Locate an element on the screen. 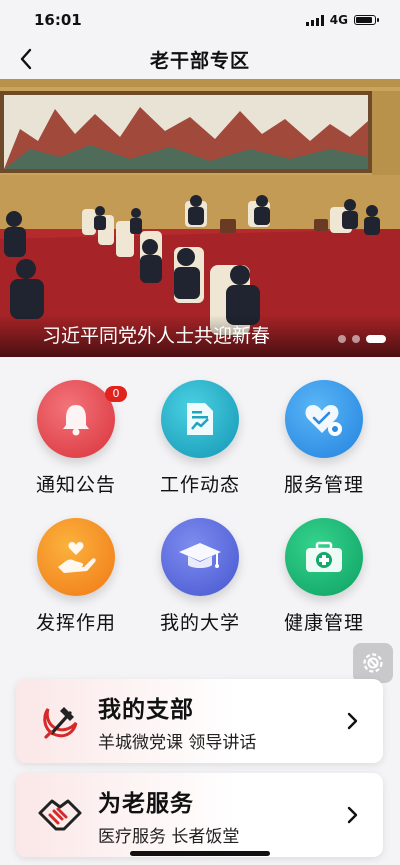 This screenshot has width=400, height=865. settings-button is located at coordinates (373, 663).